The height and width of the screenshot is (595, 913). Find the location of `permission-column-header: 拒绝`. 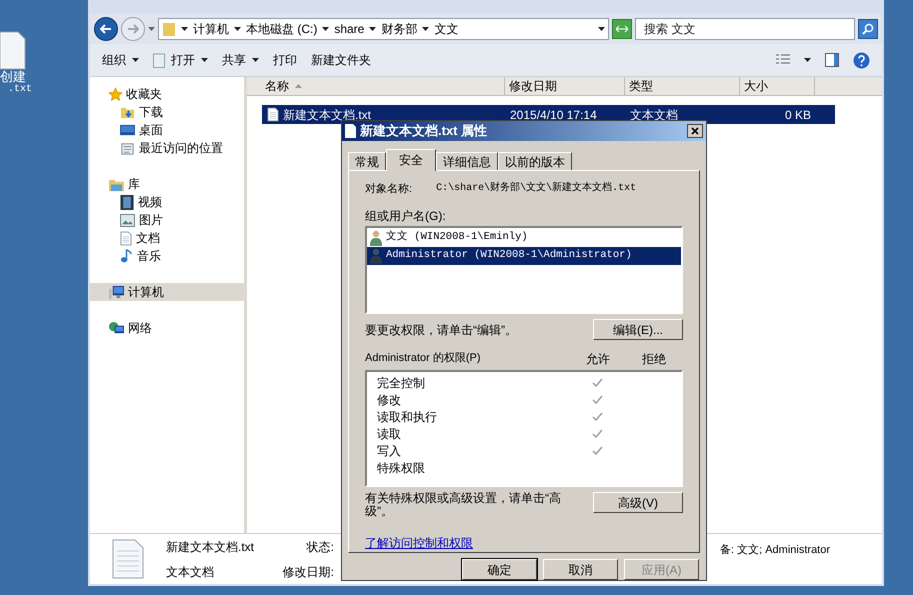

permission-column-header: 拒绝 is located at coordinates (654, 359).